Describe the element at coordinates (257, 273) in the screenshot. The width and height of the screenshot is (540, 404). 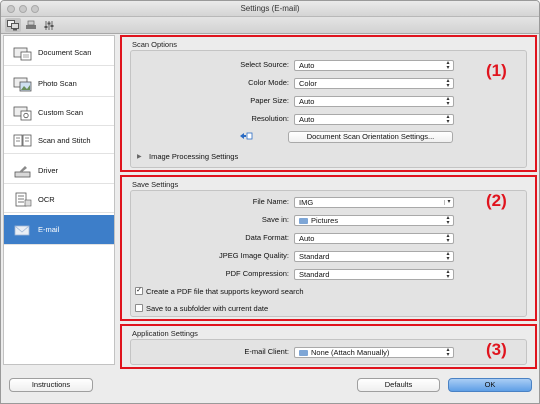
I see `pdf-compression-label: PDF Compression:` at that location.